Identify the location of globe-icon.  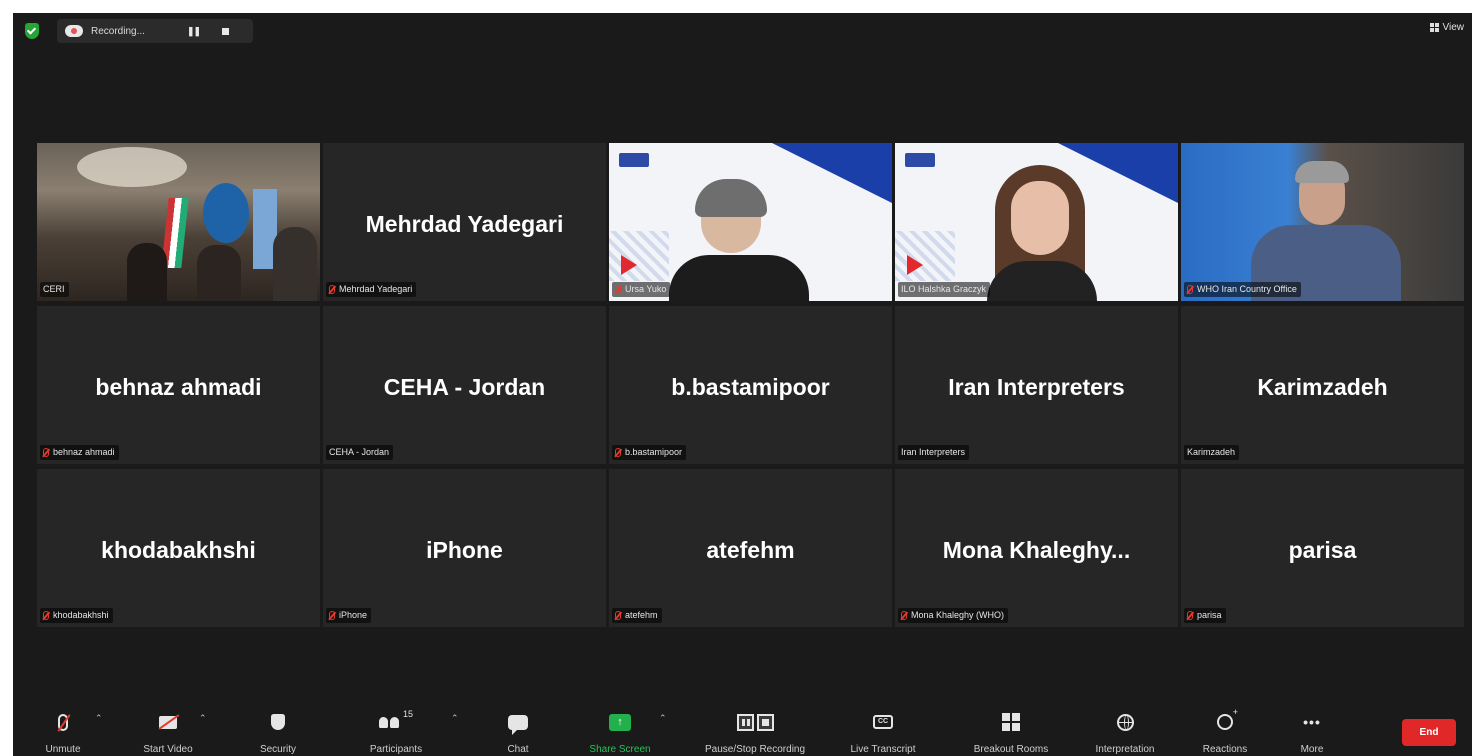
(1125, 722).